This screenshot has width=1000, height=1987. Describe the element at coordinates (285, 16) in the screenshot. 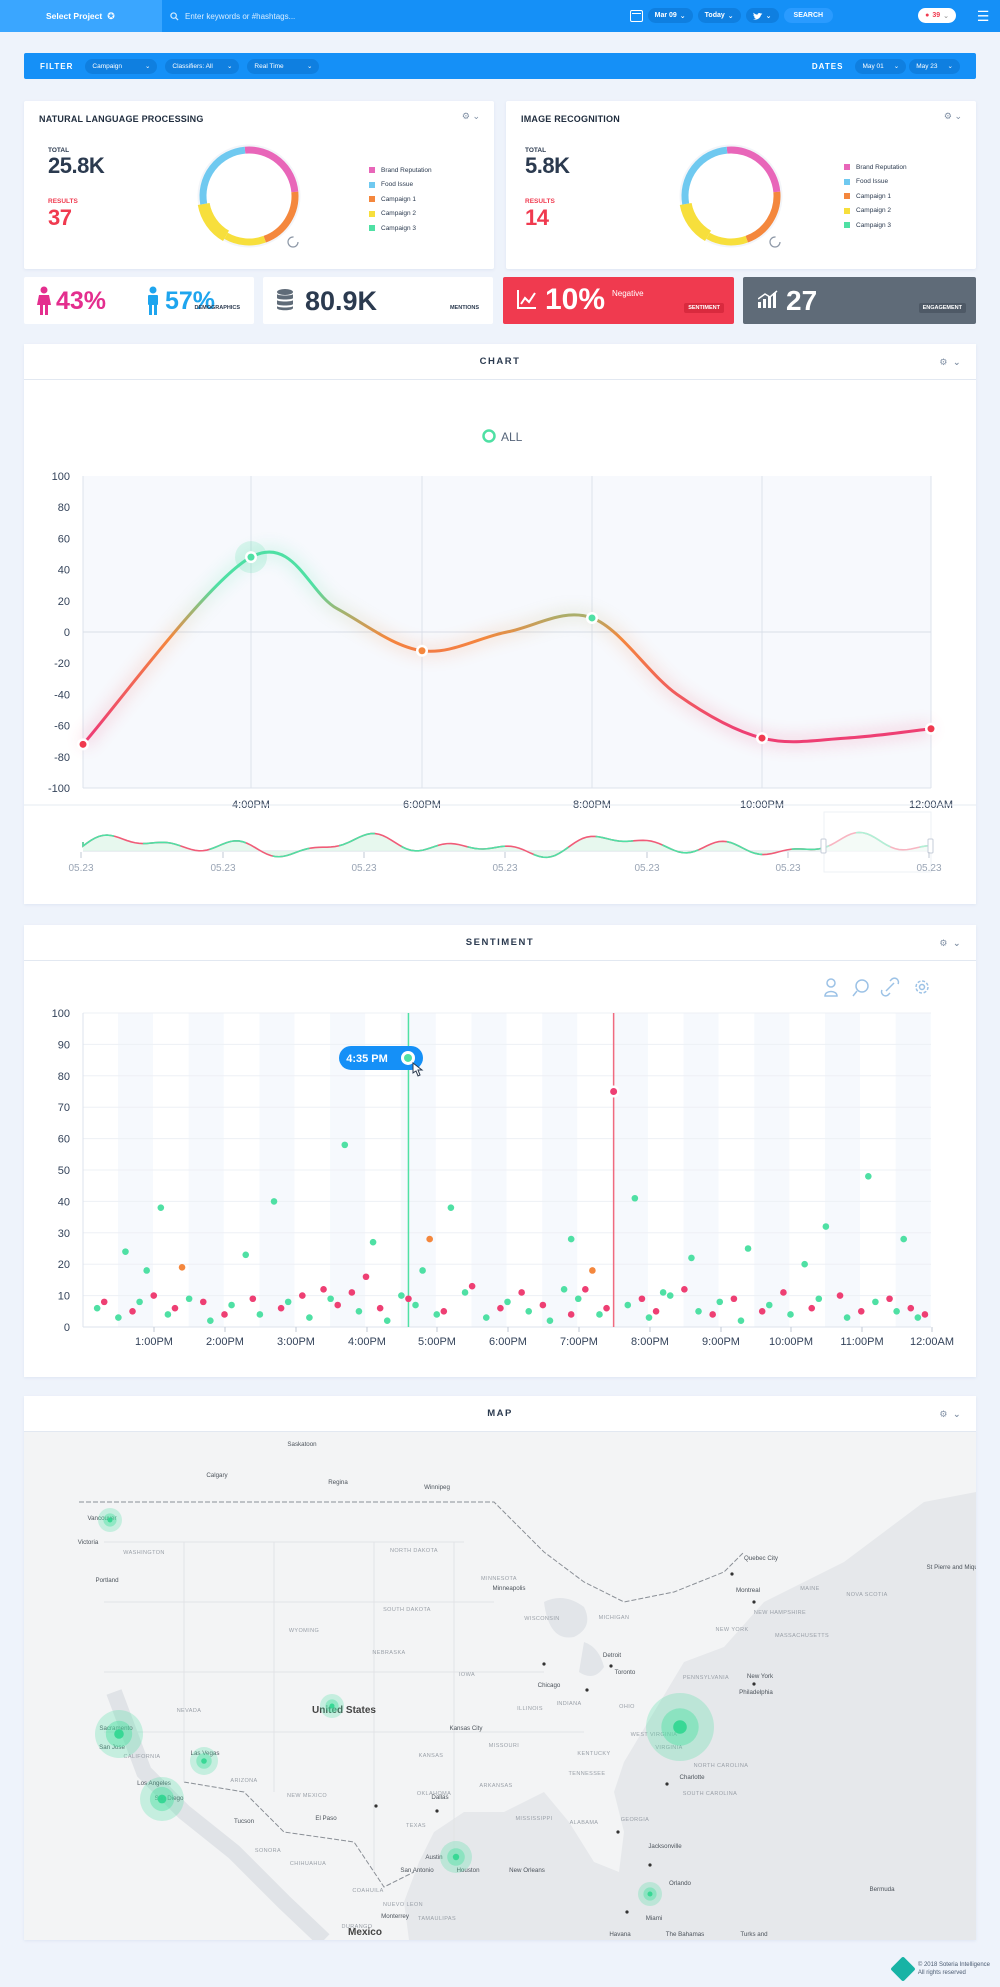

I see `search-input` at that location.